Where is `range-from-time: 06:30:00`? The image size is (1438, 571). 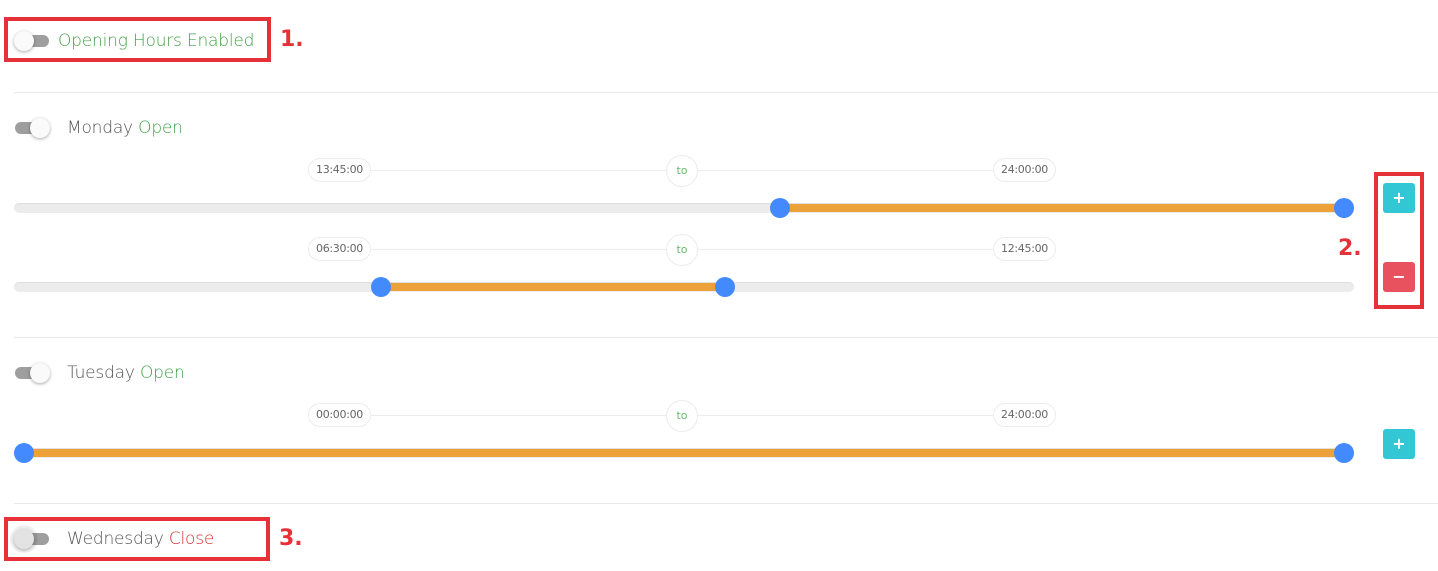 range-from-time: 06:30:00 is located at coordinates (340, 249).